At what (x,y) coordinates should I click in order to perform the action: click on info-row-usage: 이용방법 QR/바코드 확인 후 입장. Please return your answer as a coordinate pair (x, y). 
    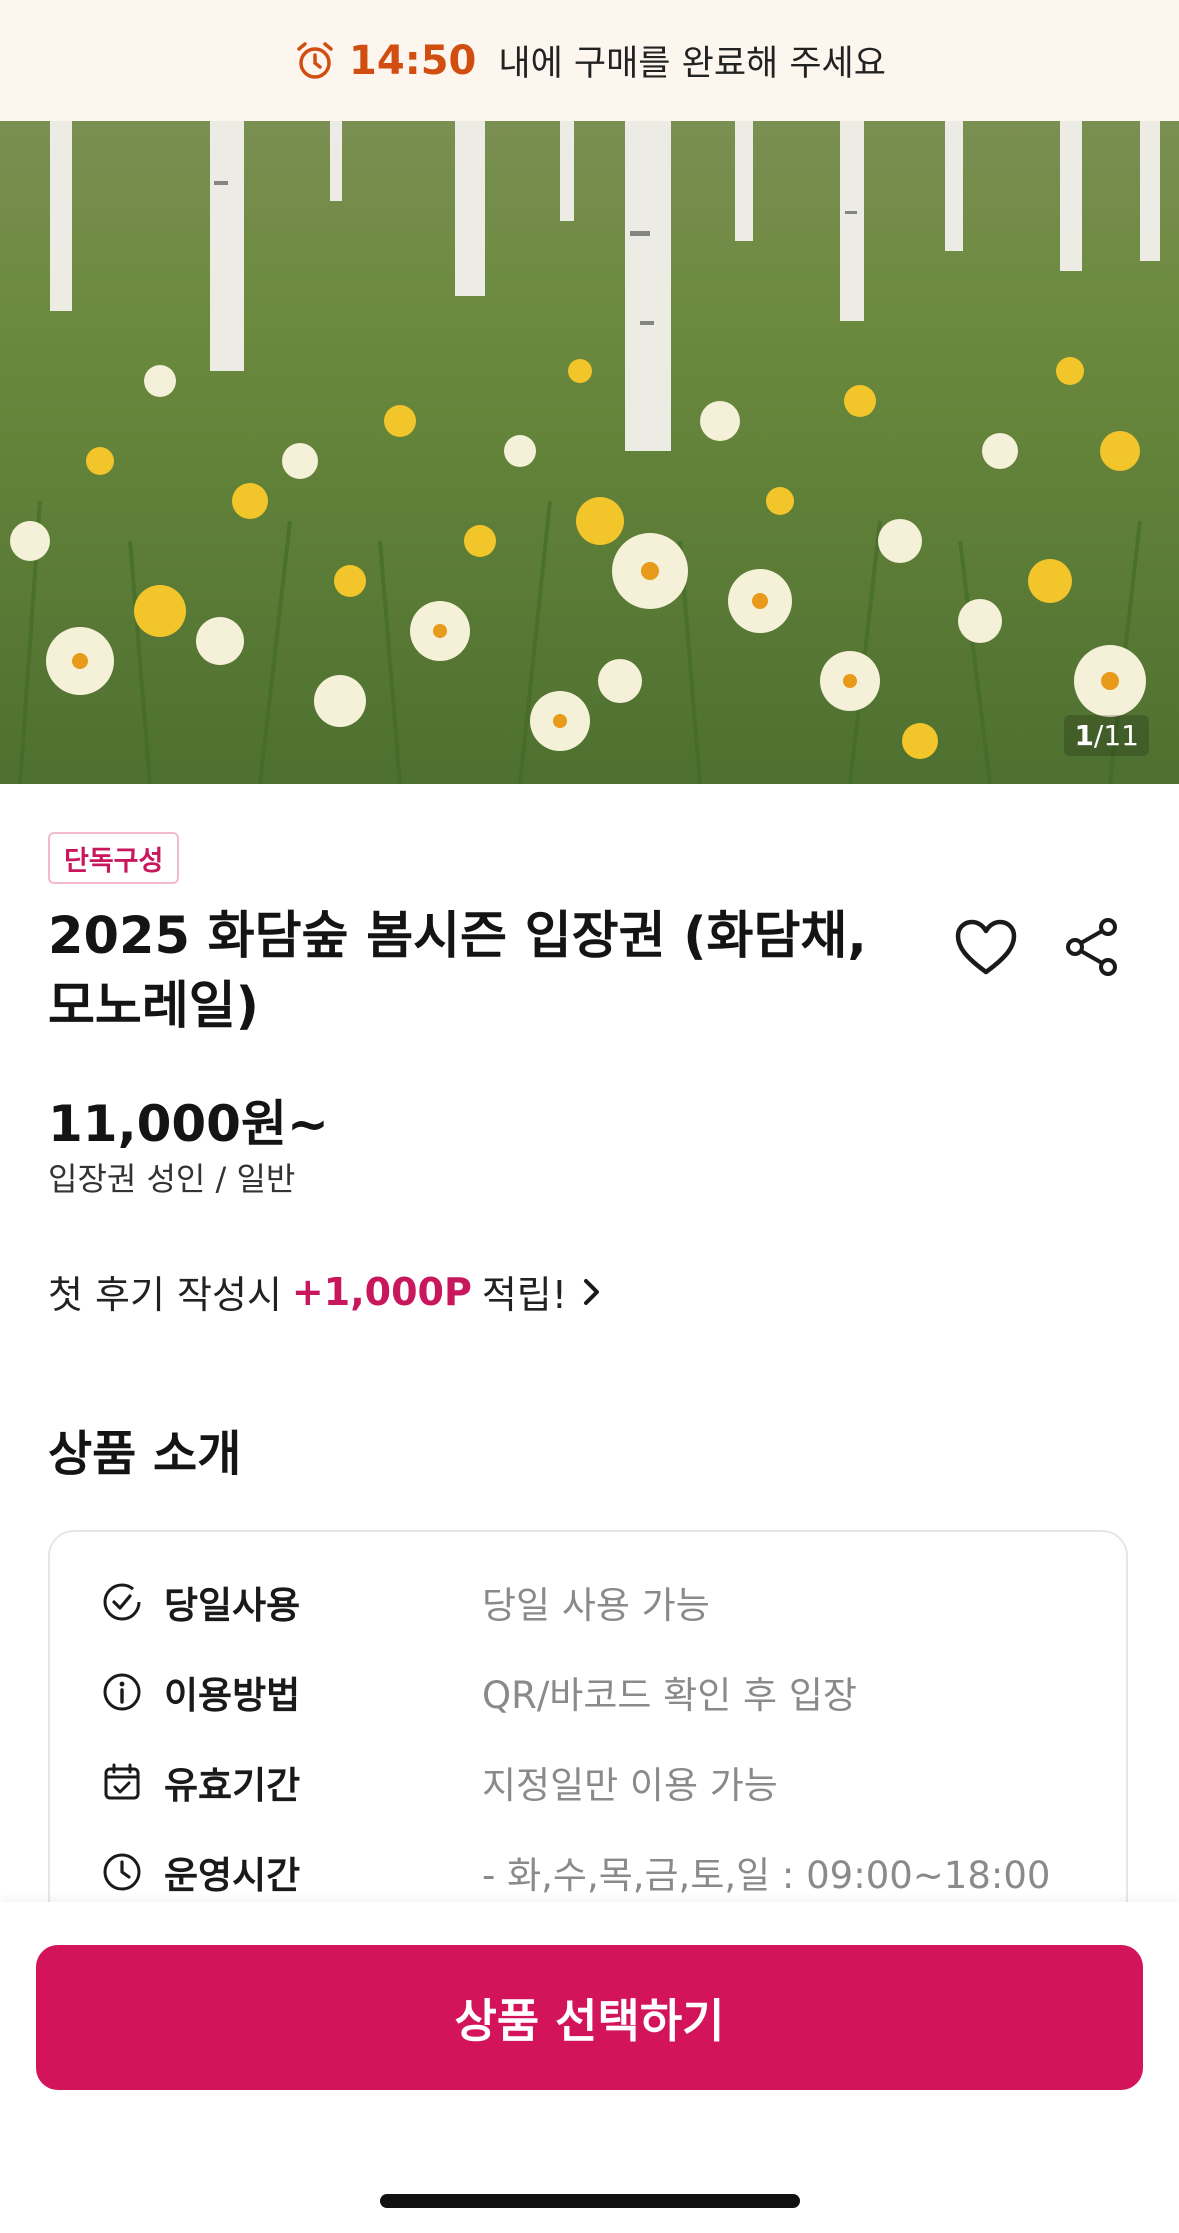
    Looking at the image, I should click on (602, 1692).